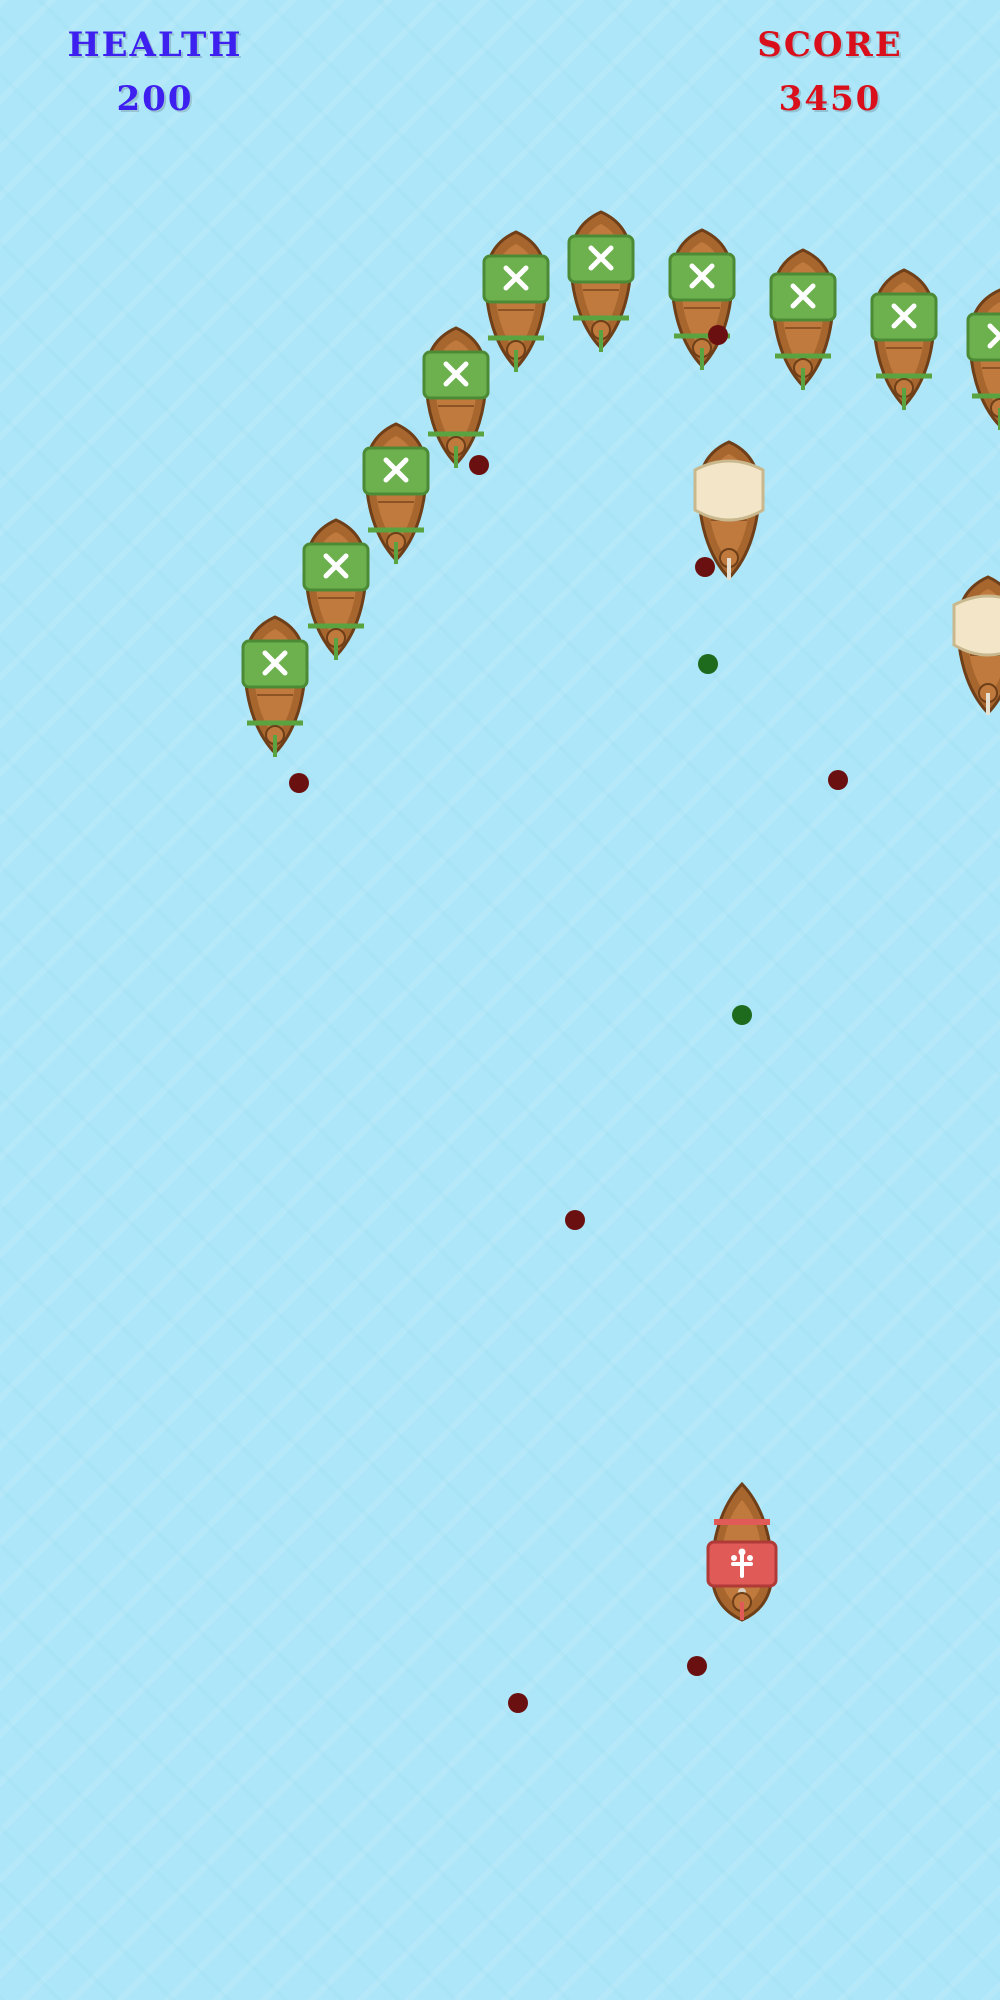 This screenshot has height=2000, width=1000. Describe the element at coordinates (155, 72) in the screenshot. I see `health-panel: HEALTH 200` at that location.